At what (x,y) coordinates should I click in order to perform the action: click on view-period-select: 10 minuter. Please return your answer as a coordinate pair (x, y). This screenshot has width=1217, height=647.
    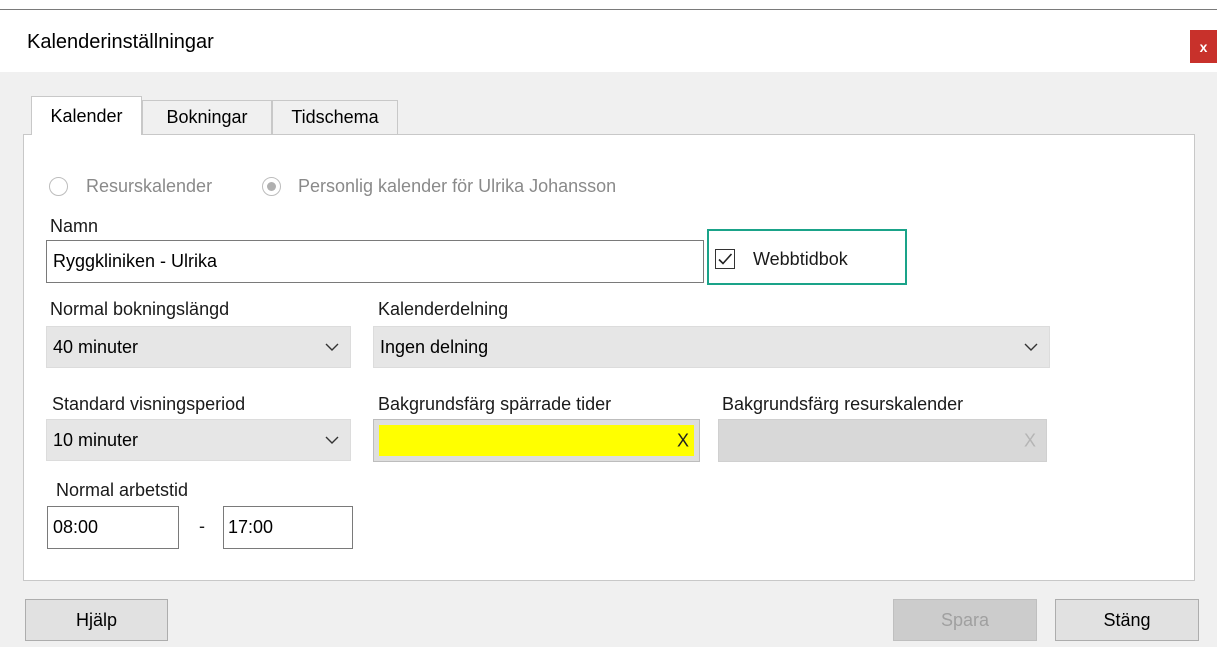
    Looking at the image, I should click on (198, 440).